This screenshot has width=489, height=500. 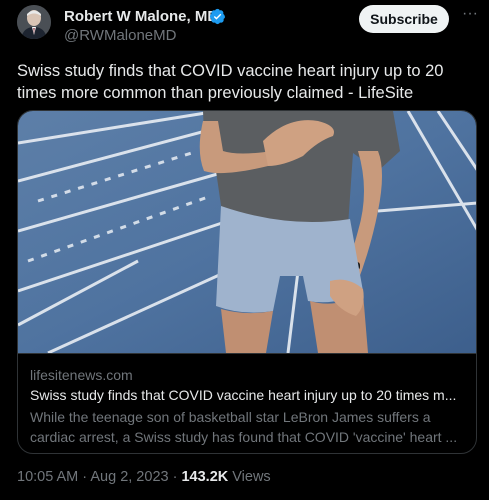 I want to click on avatar-image, so click(x=34, y=22).